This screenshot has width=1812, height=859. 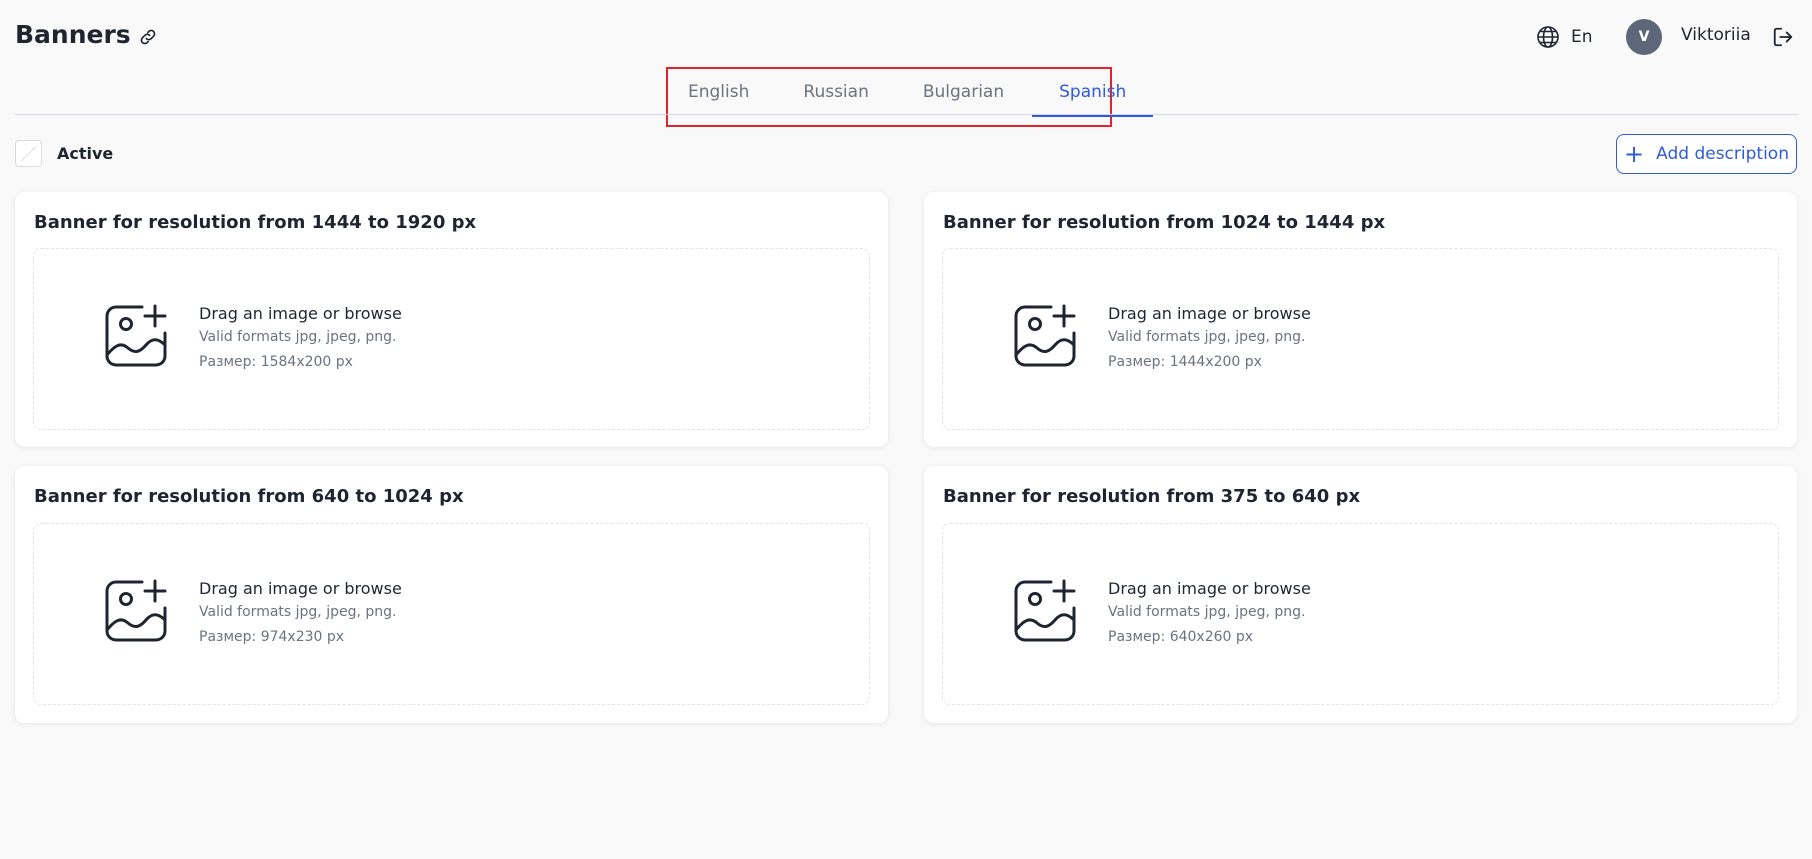 I want to click on language-tabs: English Russian Bulgarian Spanish, so click(x=910, y=97).